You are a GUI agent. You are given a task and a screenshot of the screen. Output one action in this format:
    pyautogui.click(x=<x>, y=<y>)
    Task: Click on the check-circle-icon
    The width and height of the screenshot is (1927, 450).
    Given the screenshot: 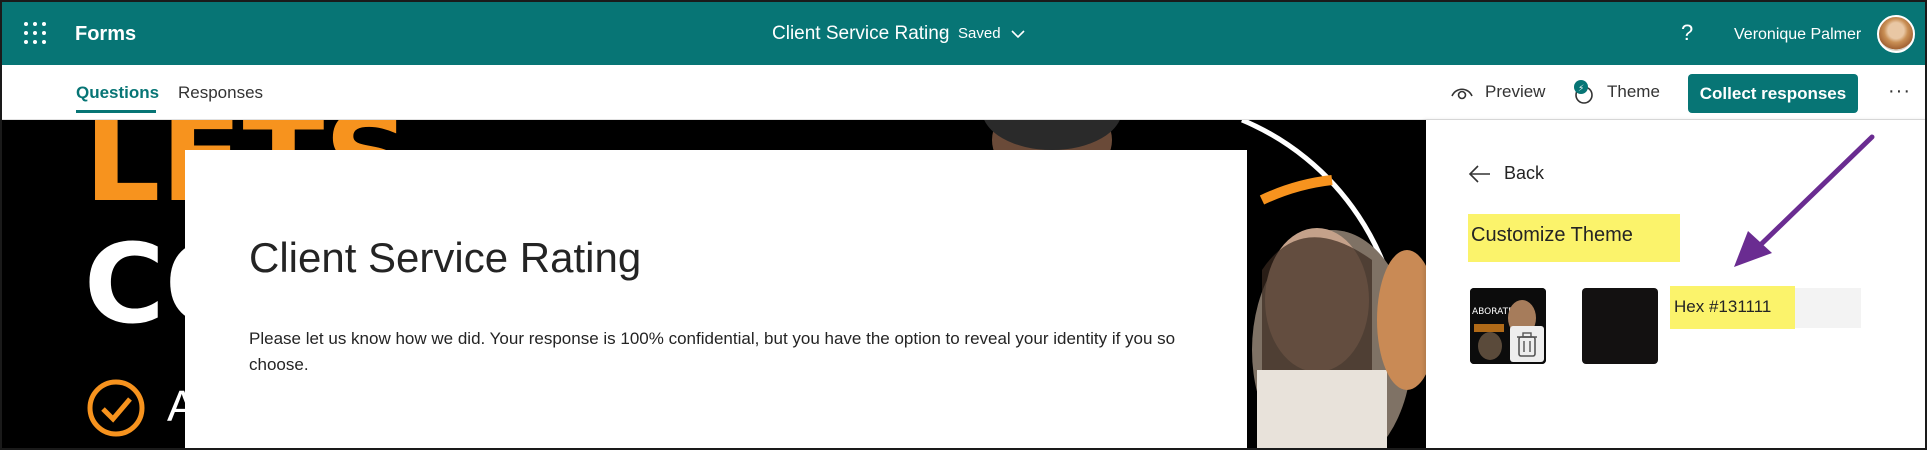 What is the action you would take?
    pyautogui.click(x=116, y=408)
    